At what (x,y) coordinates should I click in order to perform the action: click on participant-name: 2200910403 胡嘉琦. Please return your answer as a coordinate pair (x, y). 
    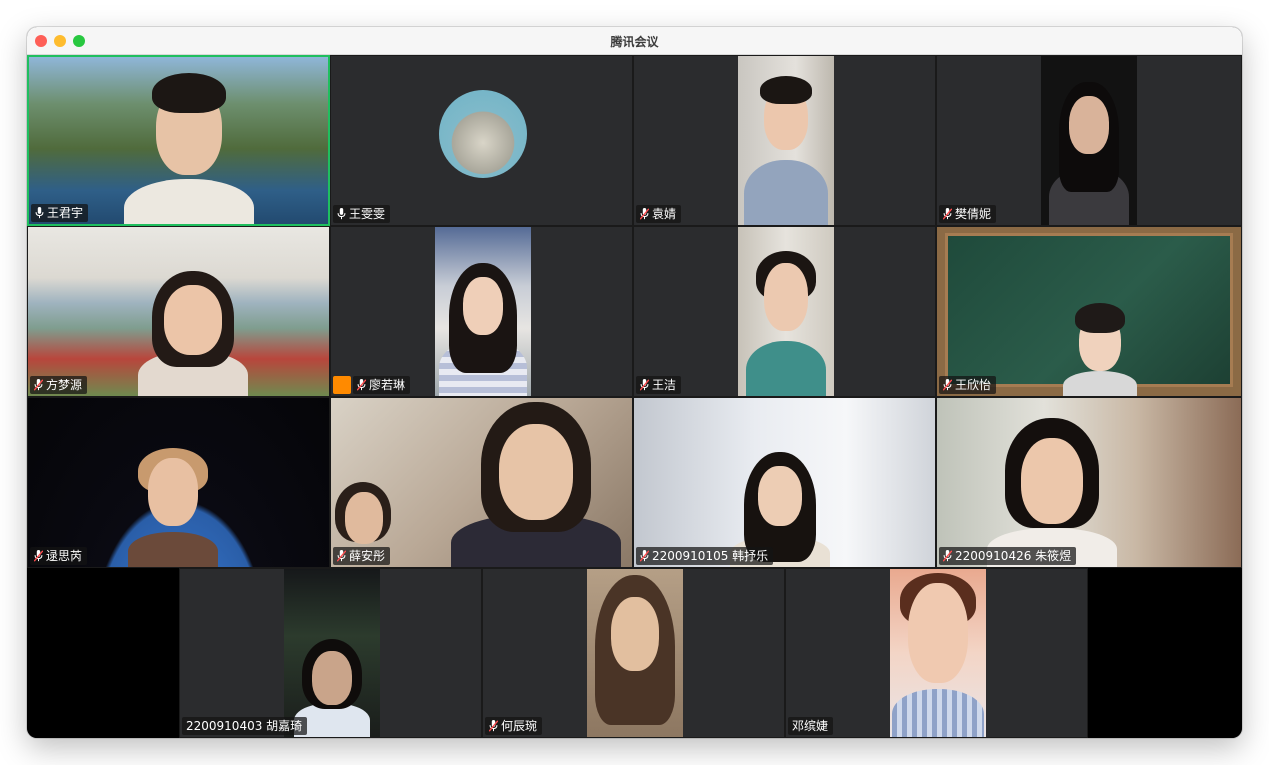
    Looking at the image, I should click on (244, 726).